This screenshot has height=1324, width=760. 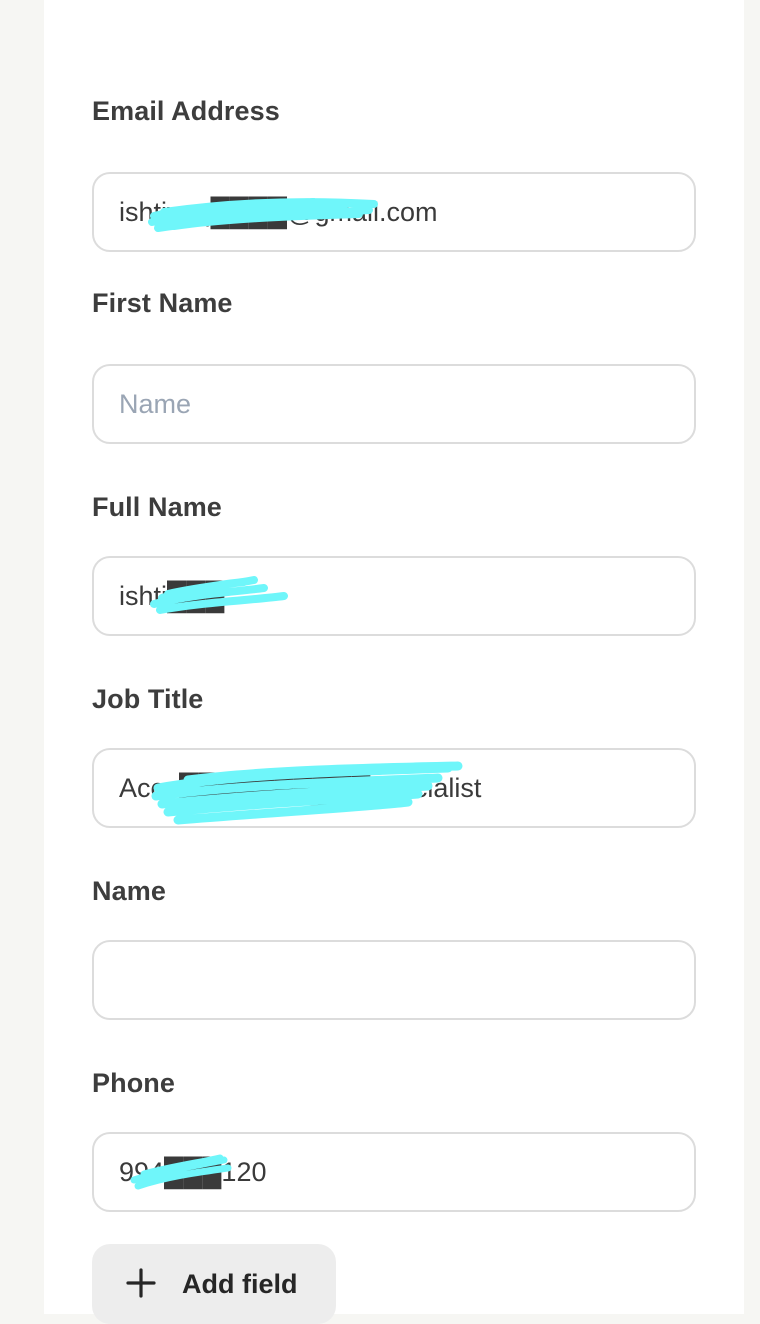 What do you see at coordinates (193, 1172) in the screenshot?
I see `phone-value: 994███120` at bounding box center [193, 1172].